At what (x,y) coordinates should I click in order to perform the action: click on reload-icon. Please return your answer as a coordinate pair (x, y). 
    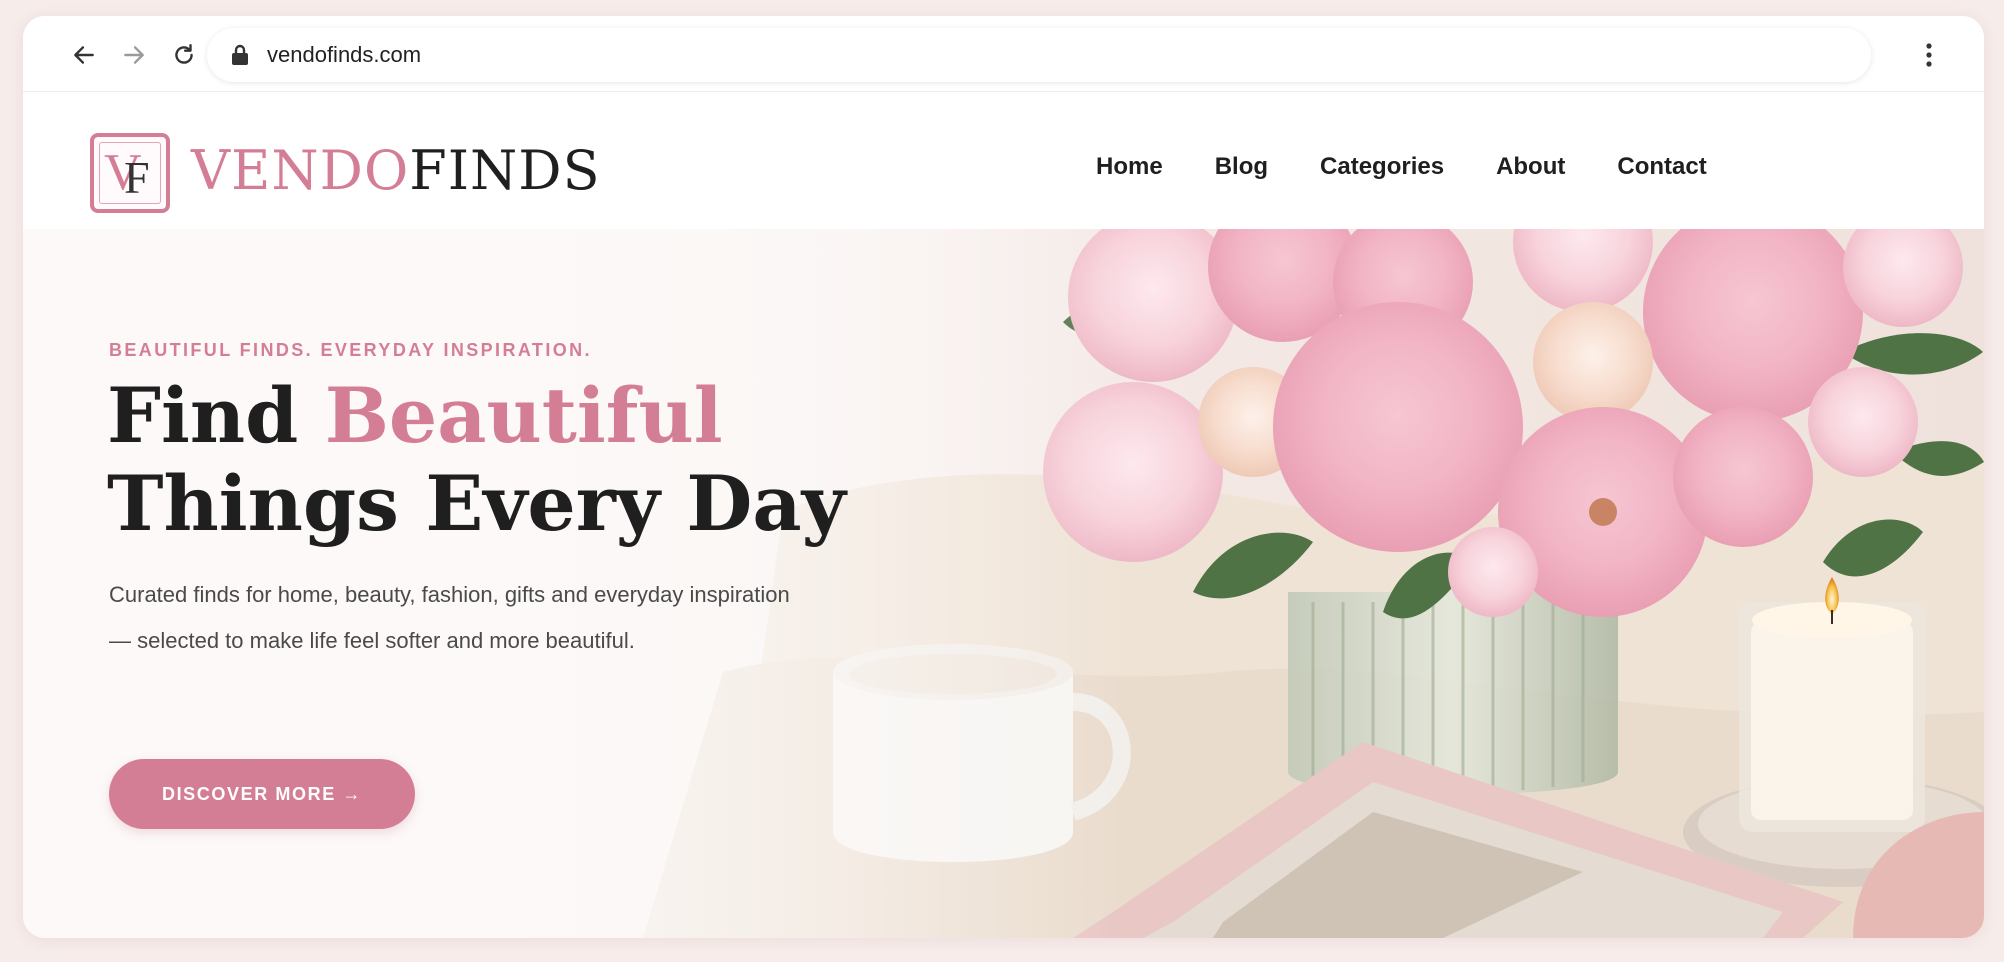
    Looking at the image, I should click on (184, 54).